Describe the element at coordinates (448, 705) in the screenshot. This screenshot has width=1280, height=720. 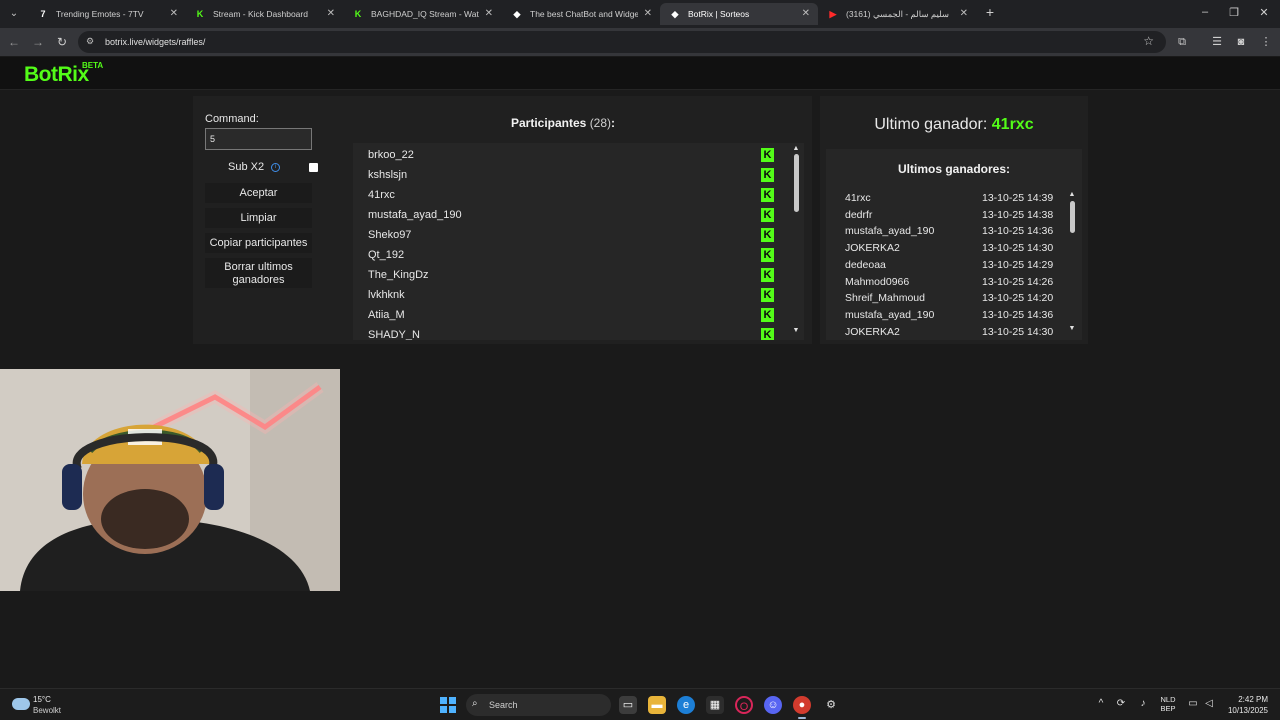
I see `windows-start-icon` at that location.